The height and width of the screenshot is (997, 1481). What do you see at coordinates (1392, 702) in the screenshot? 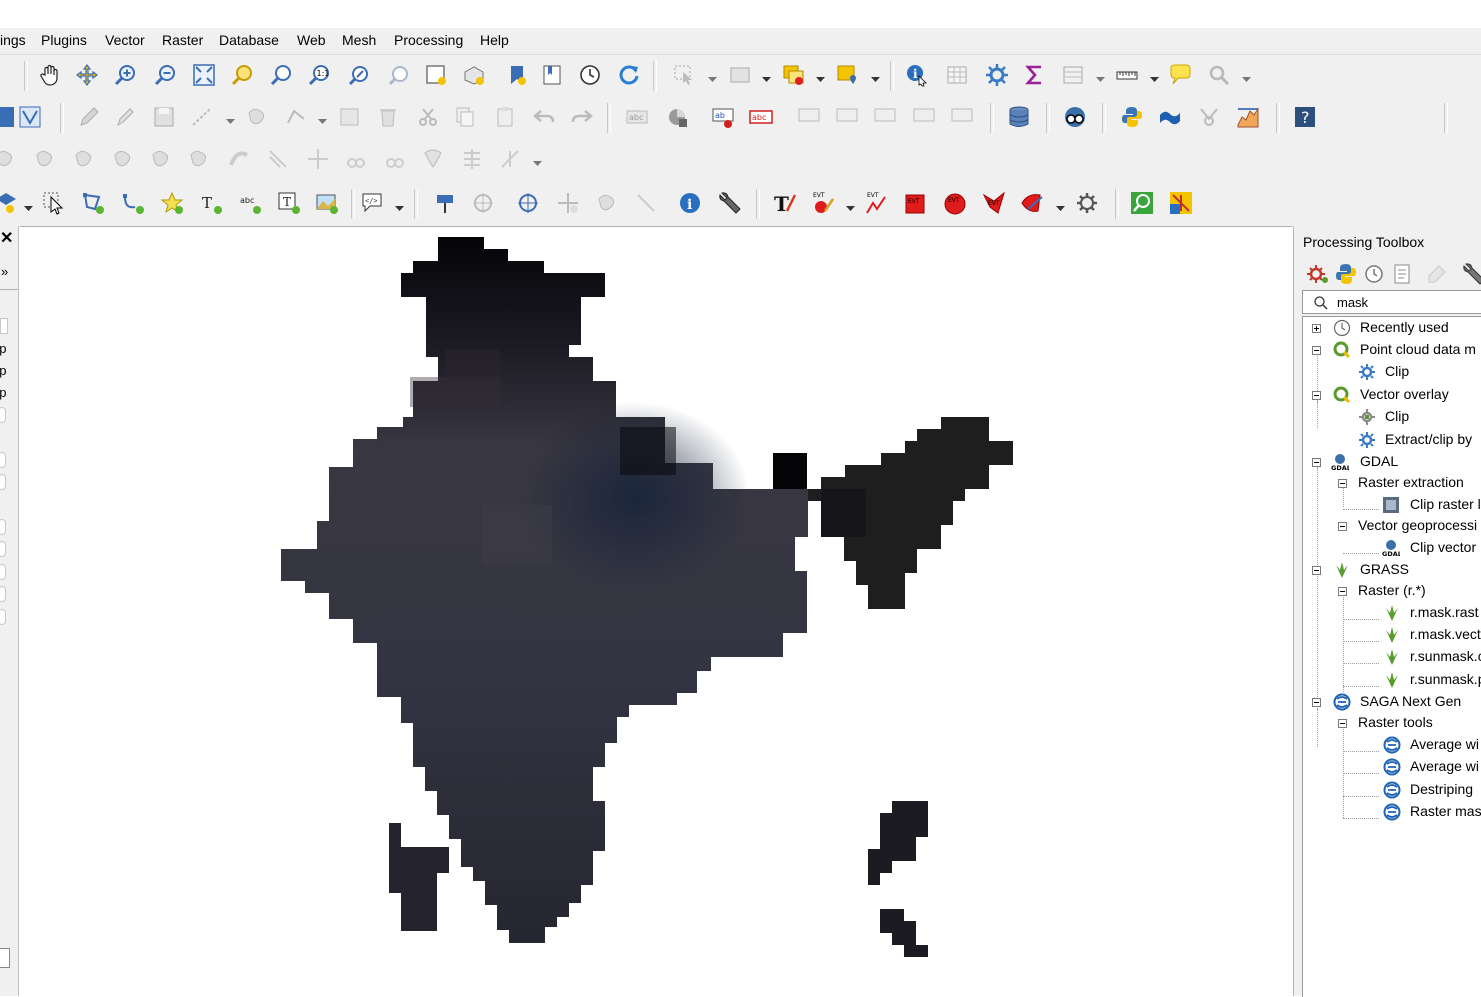
I see `tree-group-saga-next-gen: SAGA Next Gen` at bounding box center [1392, 702].